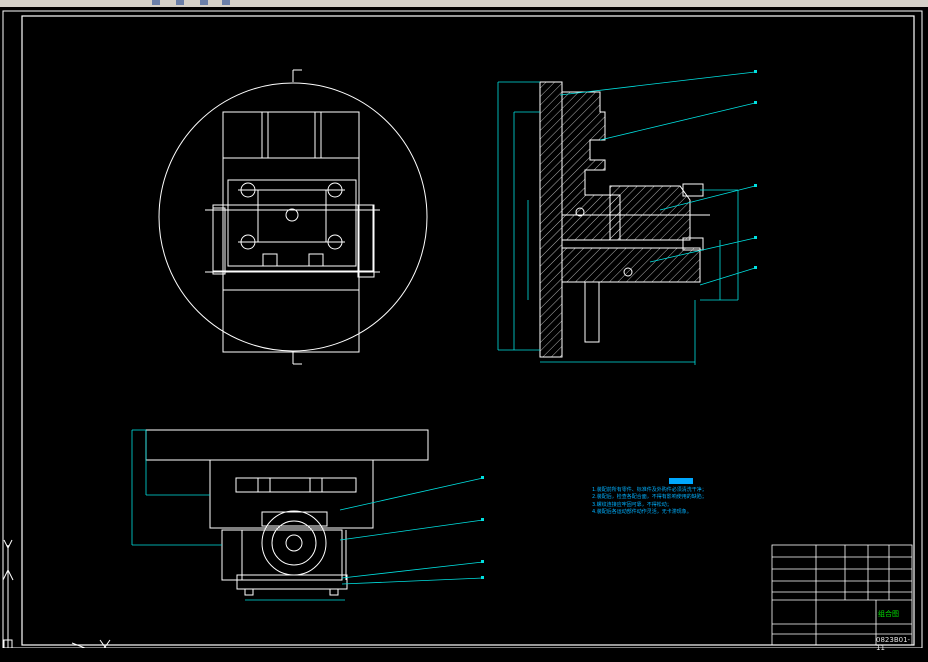  What do you see at coordinates (56, 593) in the screenshot?
I see `ucs-axis-icon` at bounding box center [56, 593].